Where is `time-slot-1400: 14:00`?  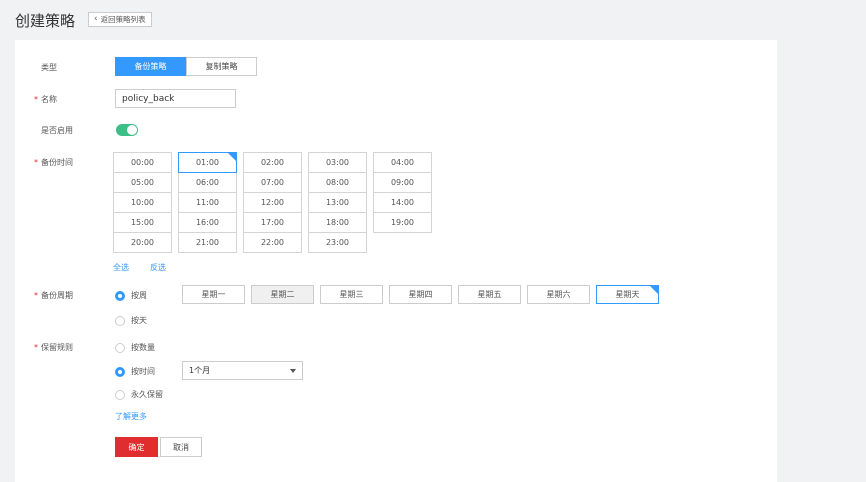
time-slot-1400: 14:00 is located at coordinates (402, 202).